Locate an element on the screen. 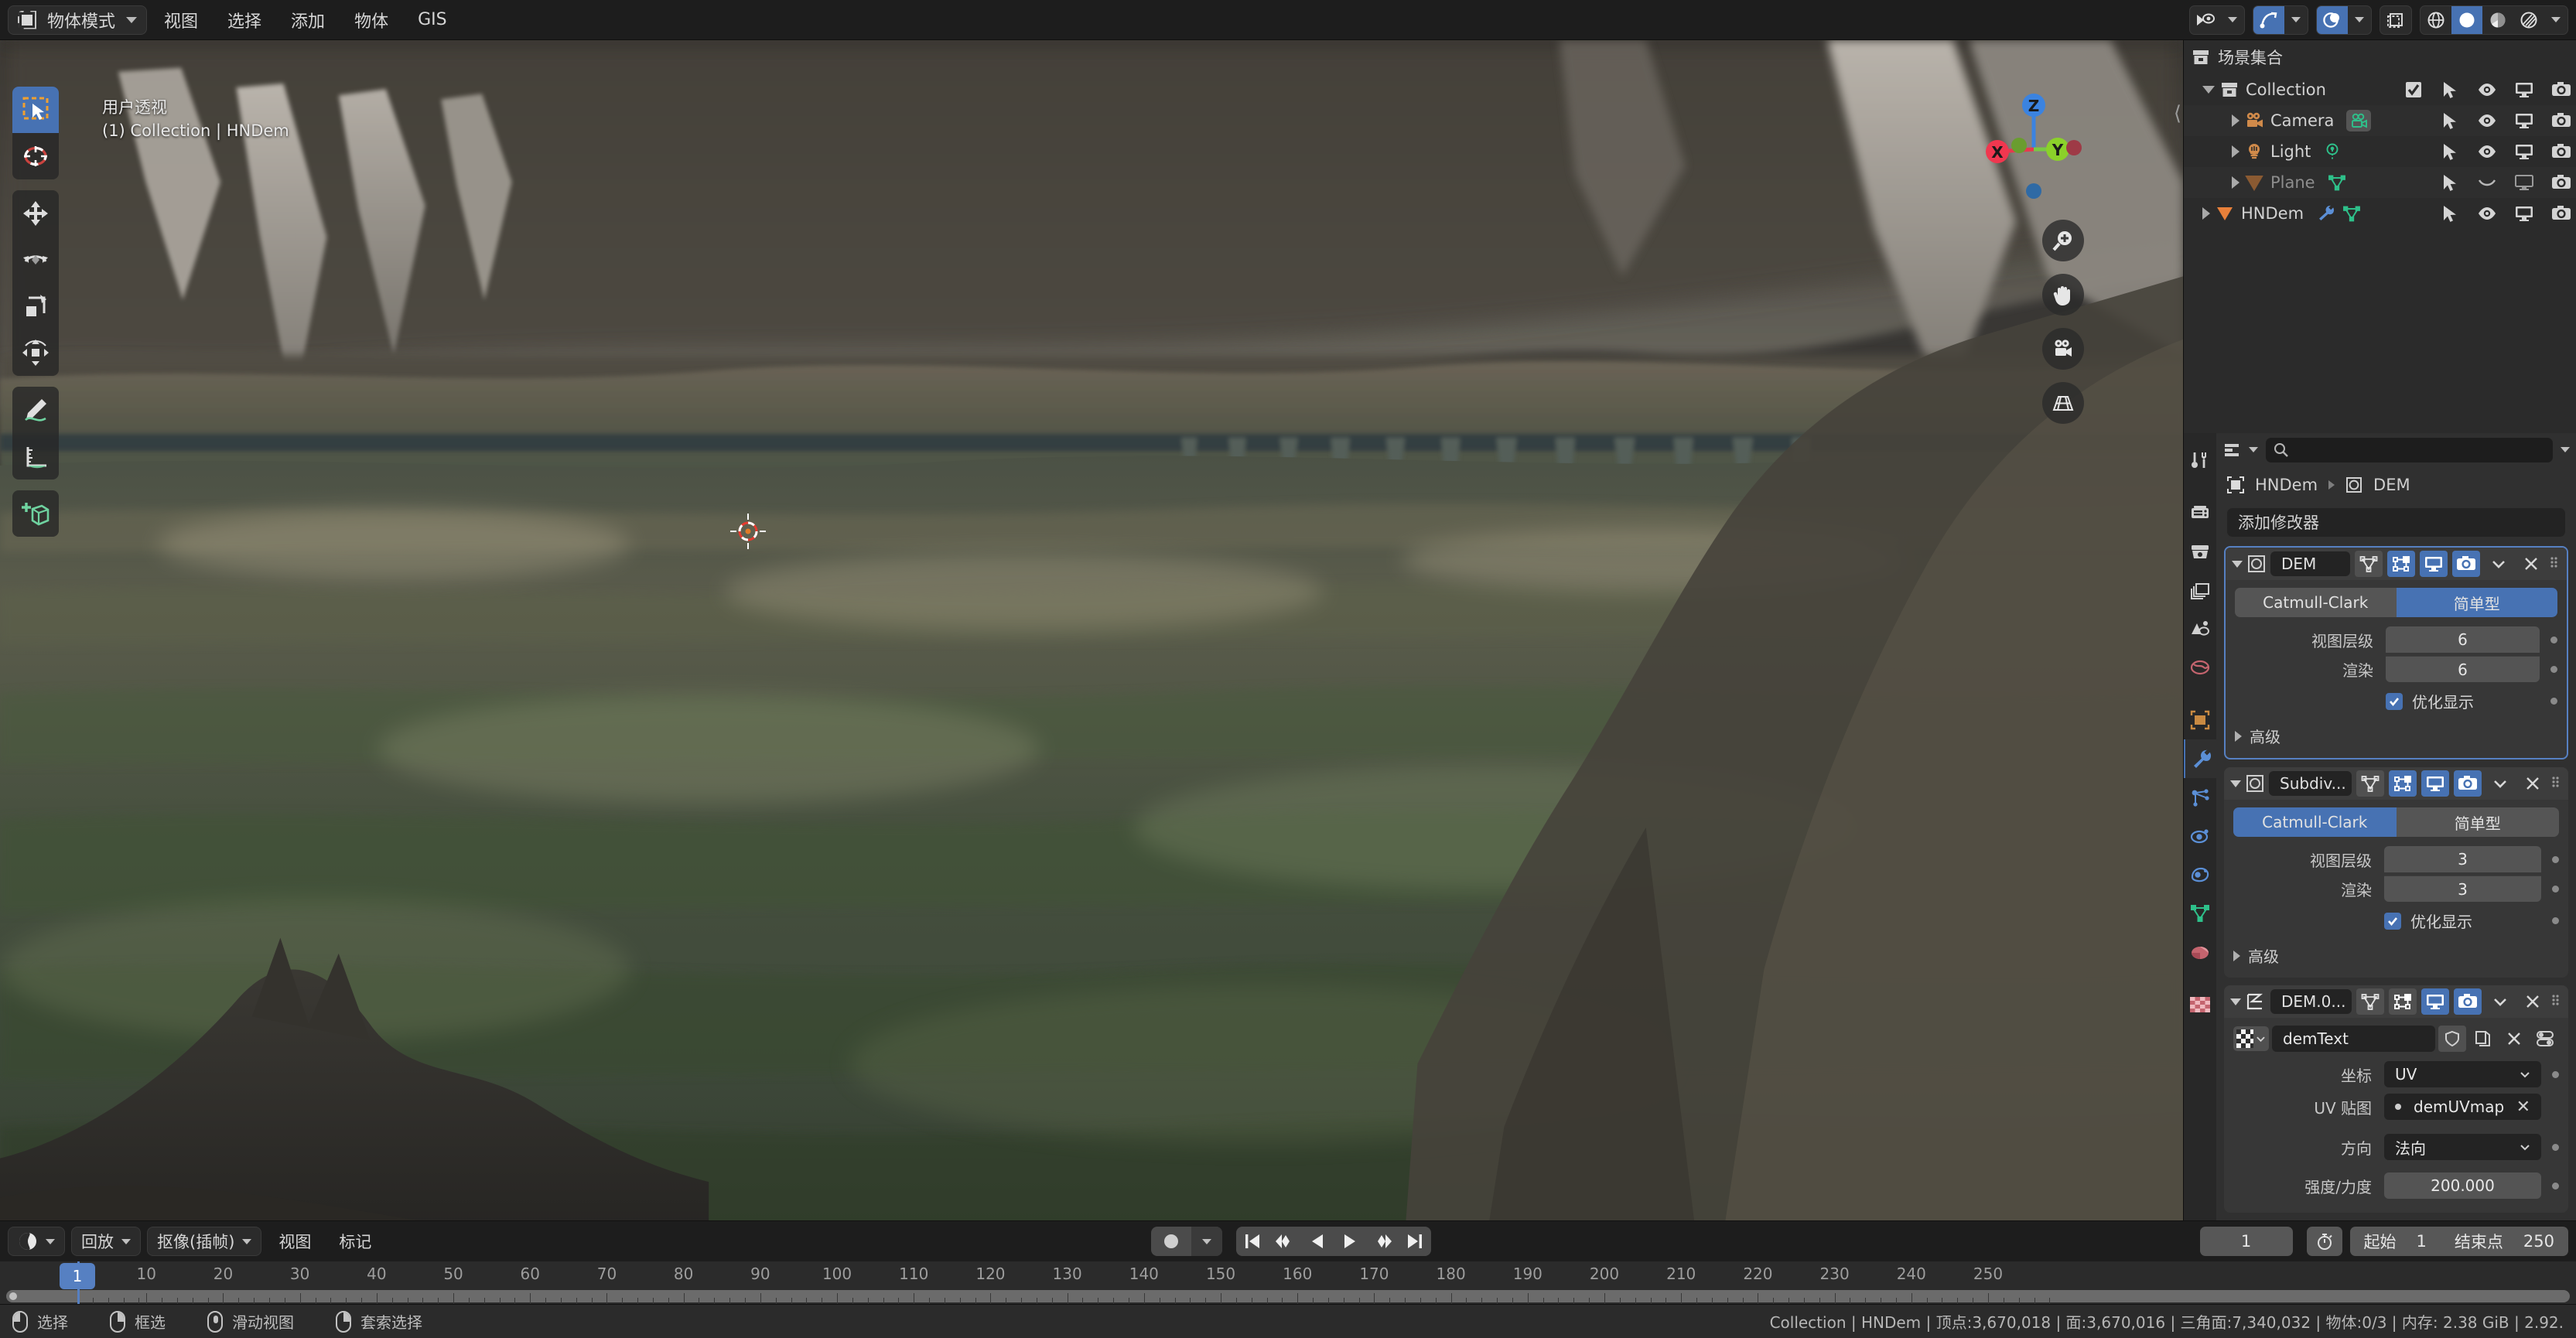  coords-dropdown: UV is located at coordinates (2462, 1074).